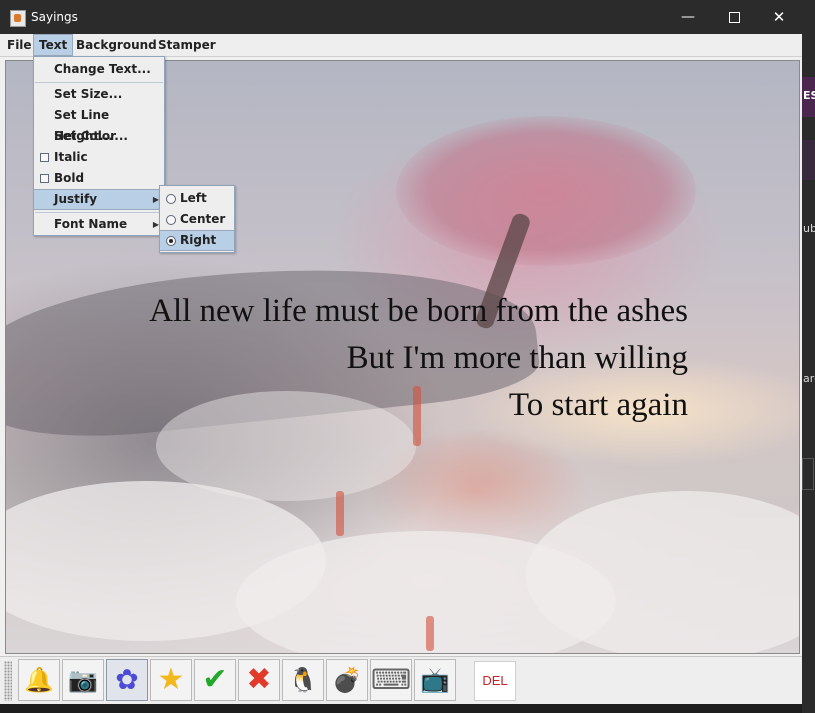  I want to click on keyboard-icon: ⌨, so click(391, 680).